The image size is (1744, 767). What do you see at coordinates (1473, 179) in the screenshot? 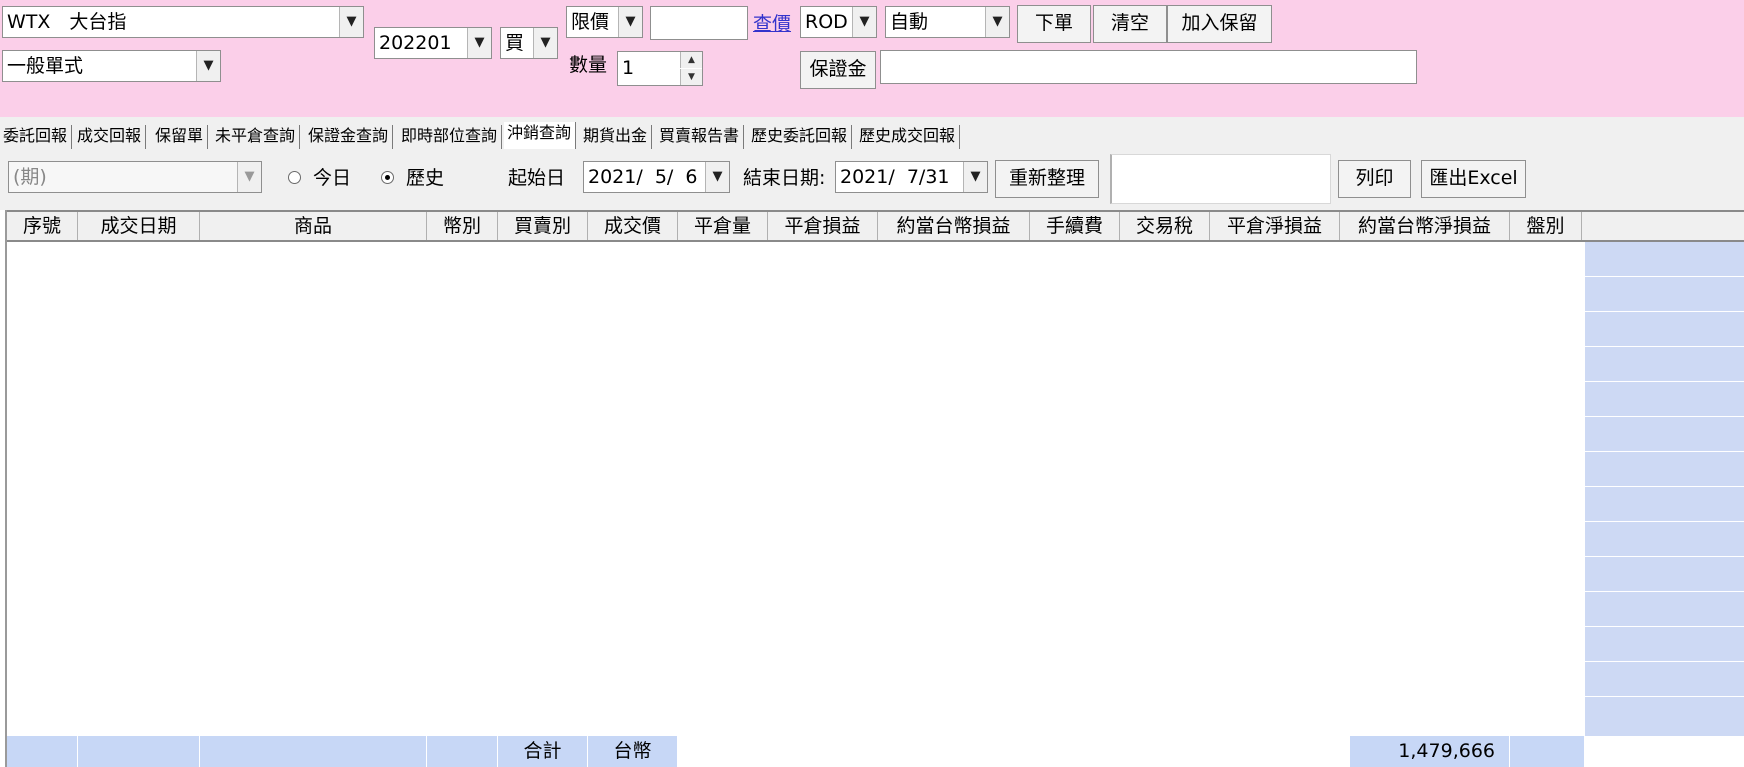
I see `export-excel-button: 匯出Excel` at bounding box center [1473, 179].